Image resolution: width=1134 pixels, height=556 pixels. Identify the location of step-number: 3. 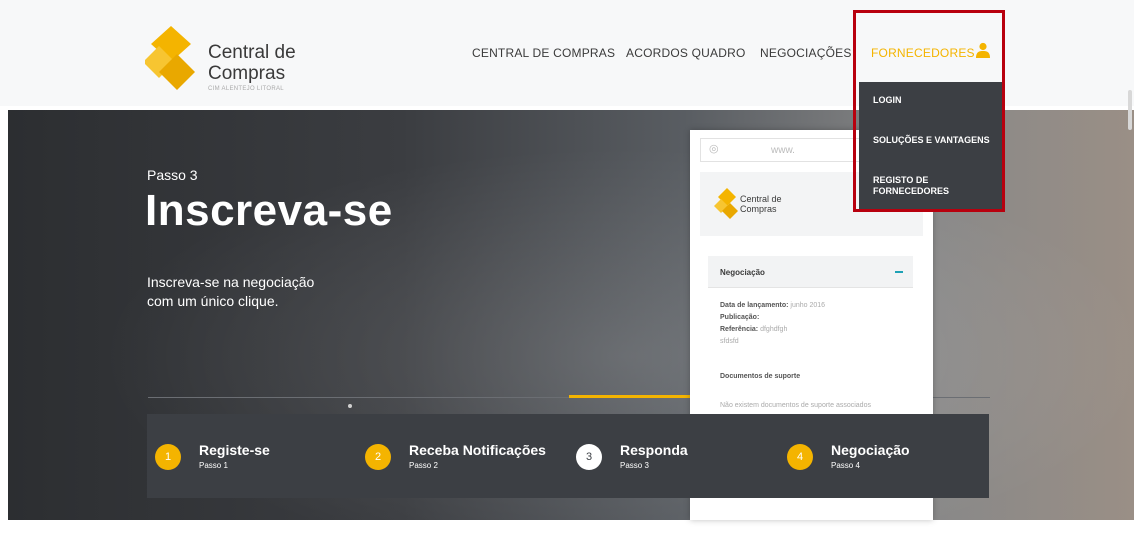
(589, 457).